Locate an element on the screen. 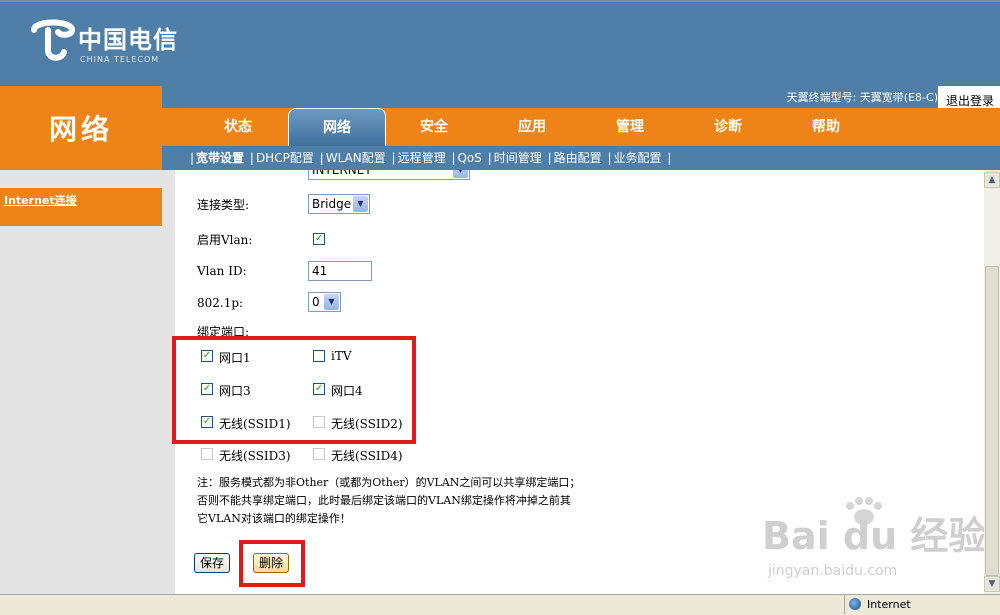  enable-vlan-label: 启用Vlan: is located at coordinates (225, 240).